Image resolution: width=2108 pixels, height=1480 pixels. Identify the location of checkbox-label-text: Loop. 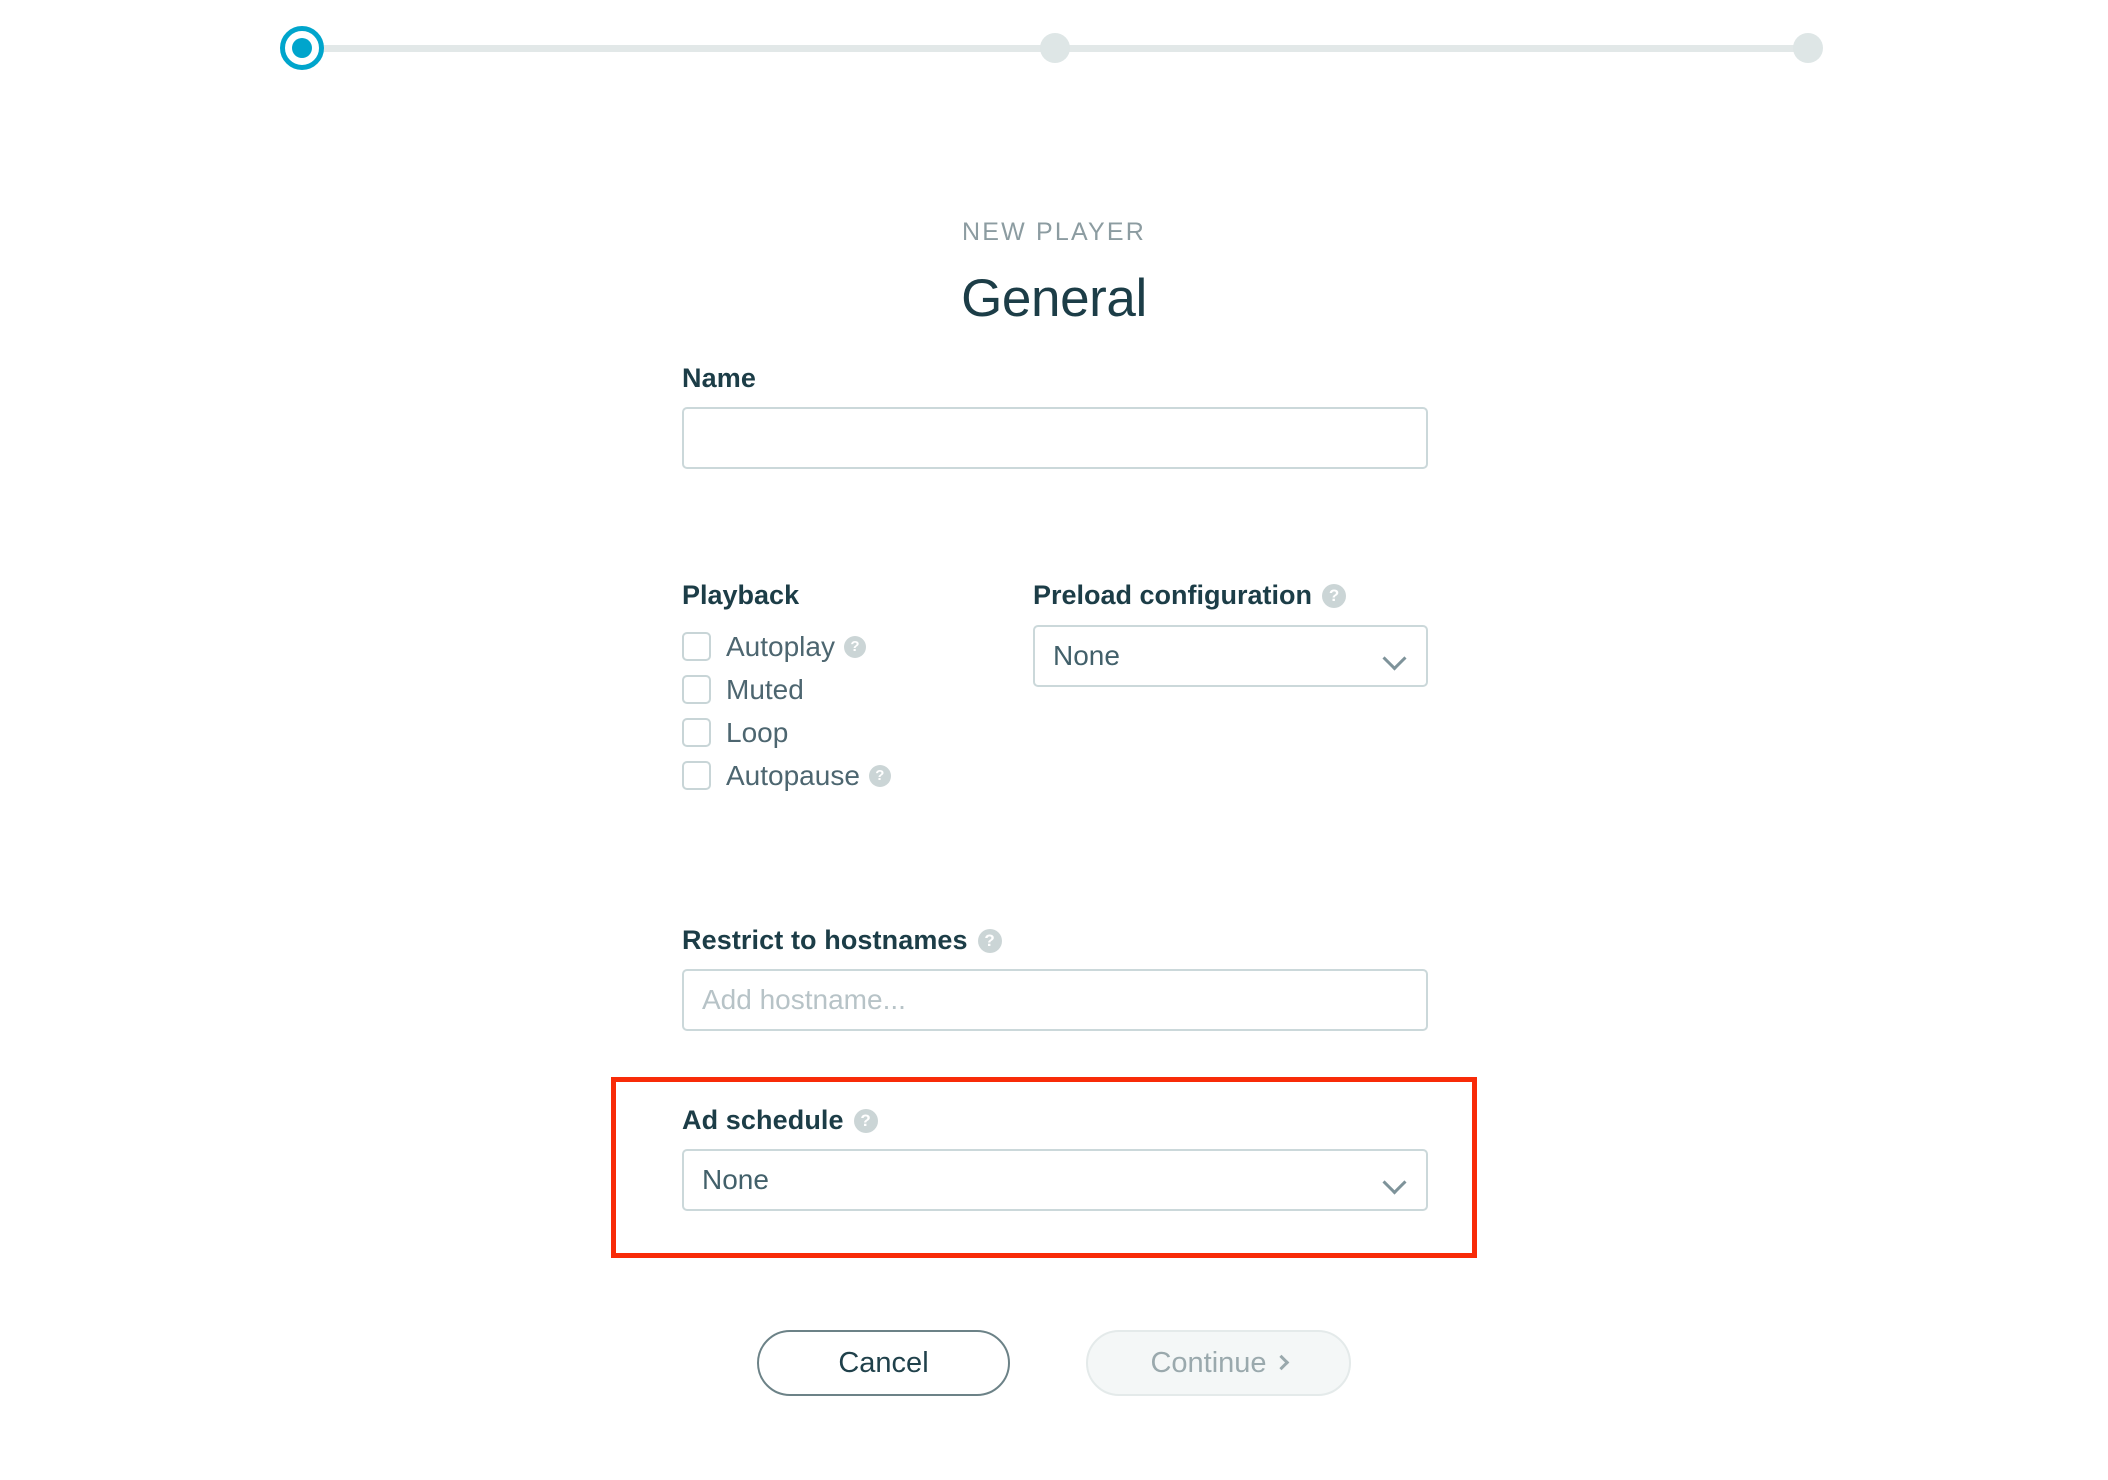
(757, 732).